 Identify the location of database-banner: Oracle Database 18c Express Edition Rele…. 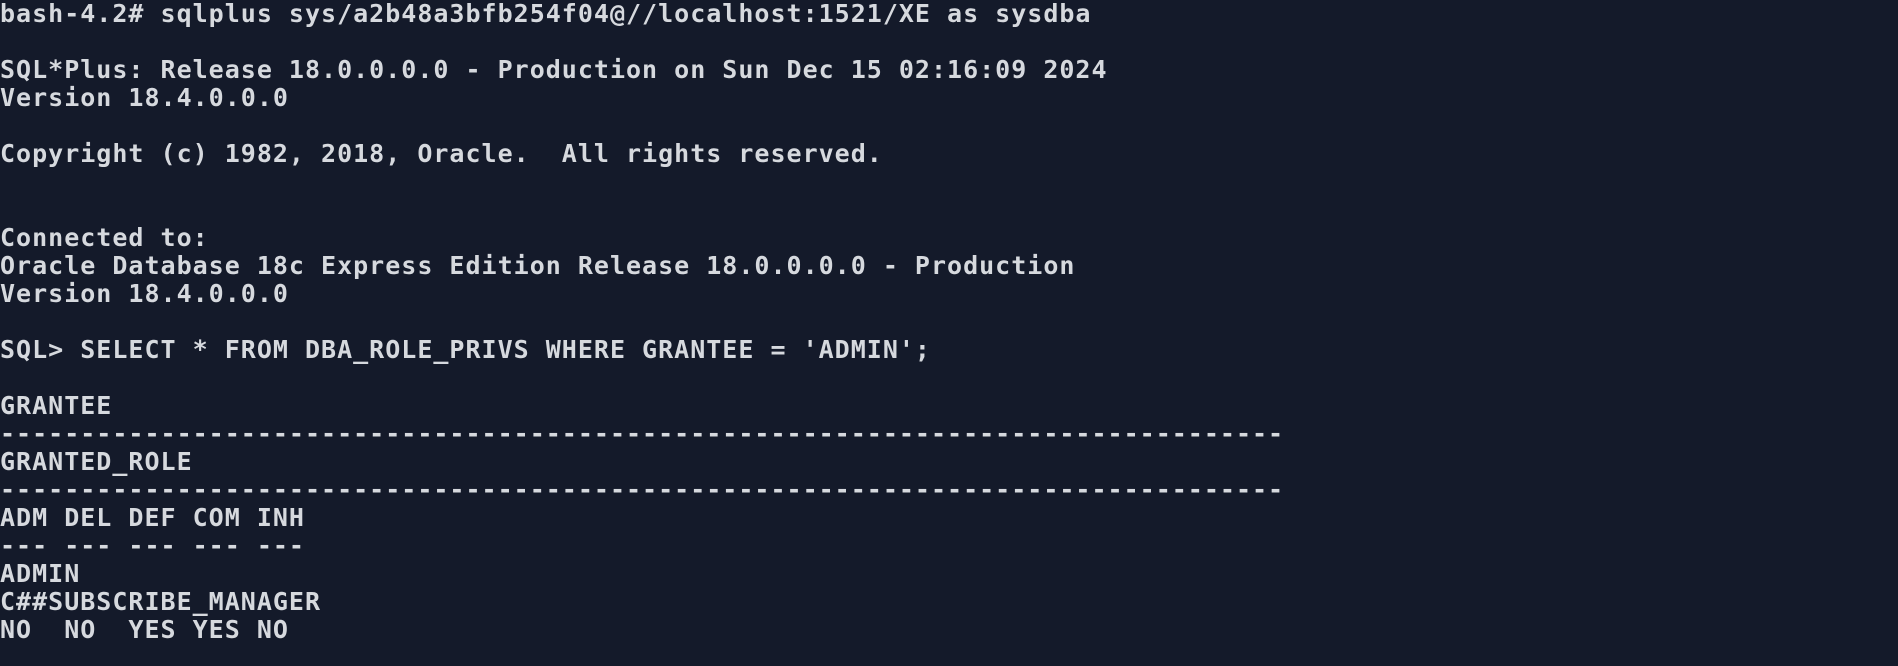
(538, 266).